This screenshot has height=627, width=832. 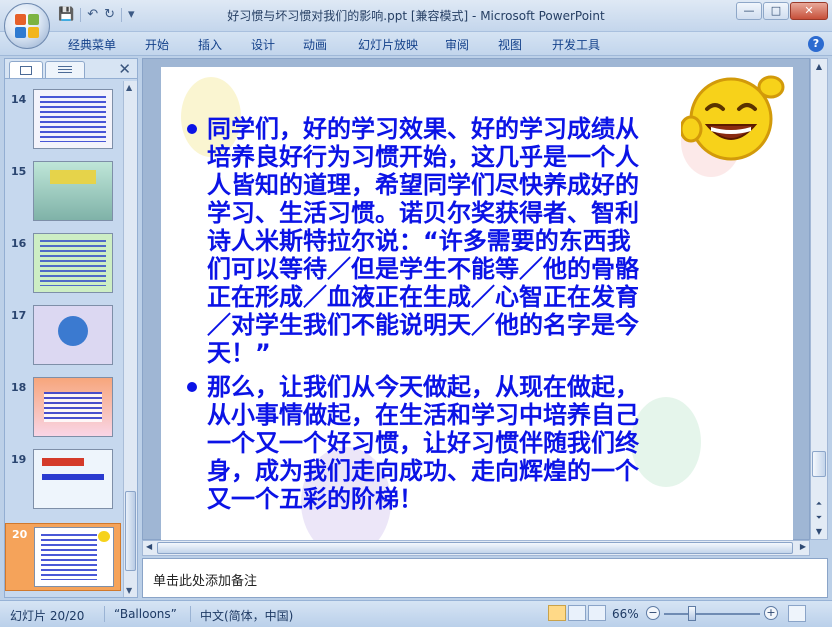 I want to click on zoom-slider-thumb, so click(x=692, y=613).